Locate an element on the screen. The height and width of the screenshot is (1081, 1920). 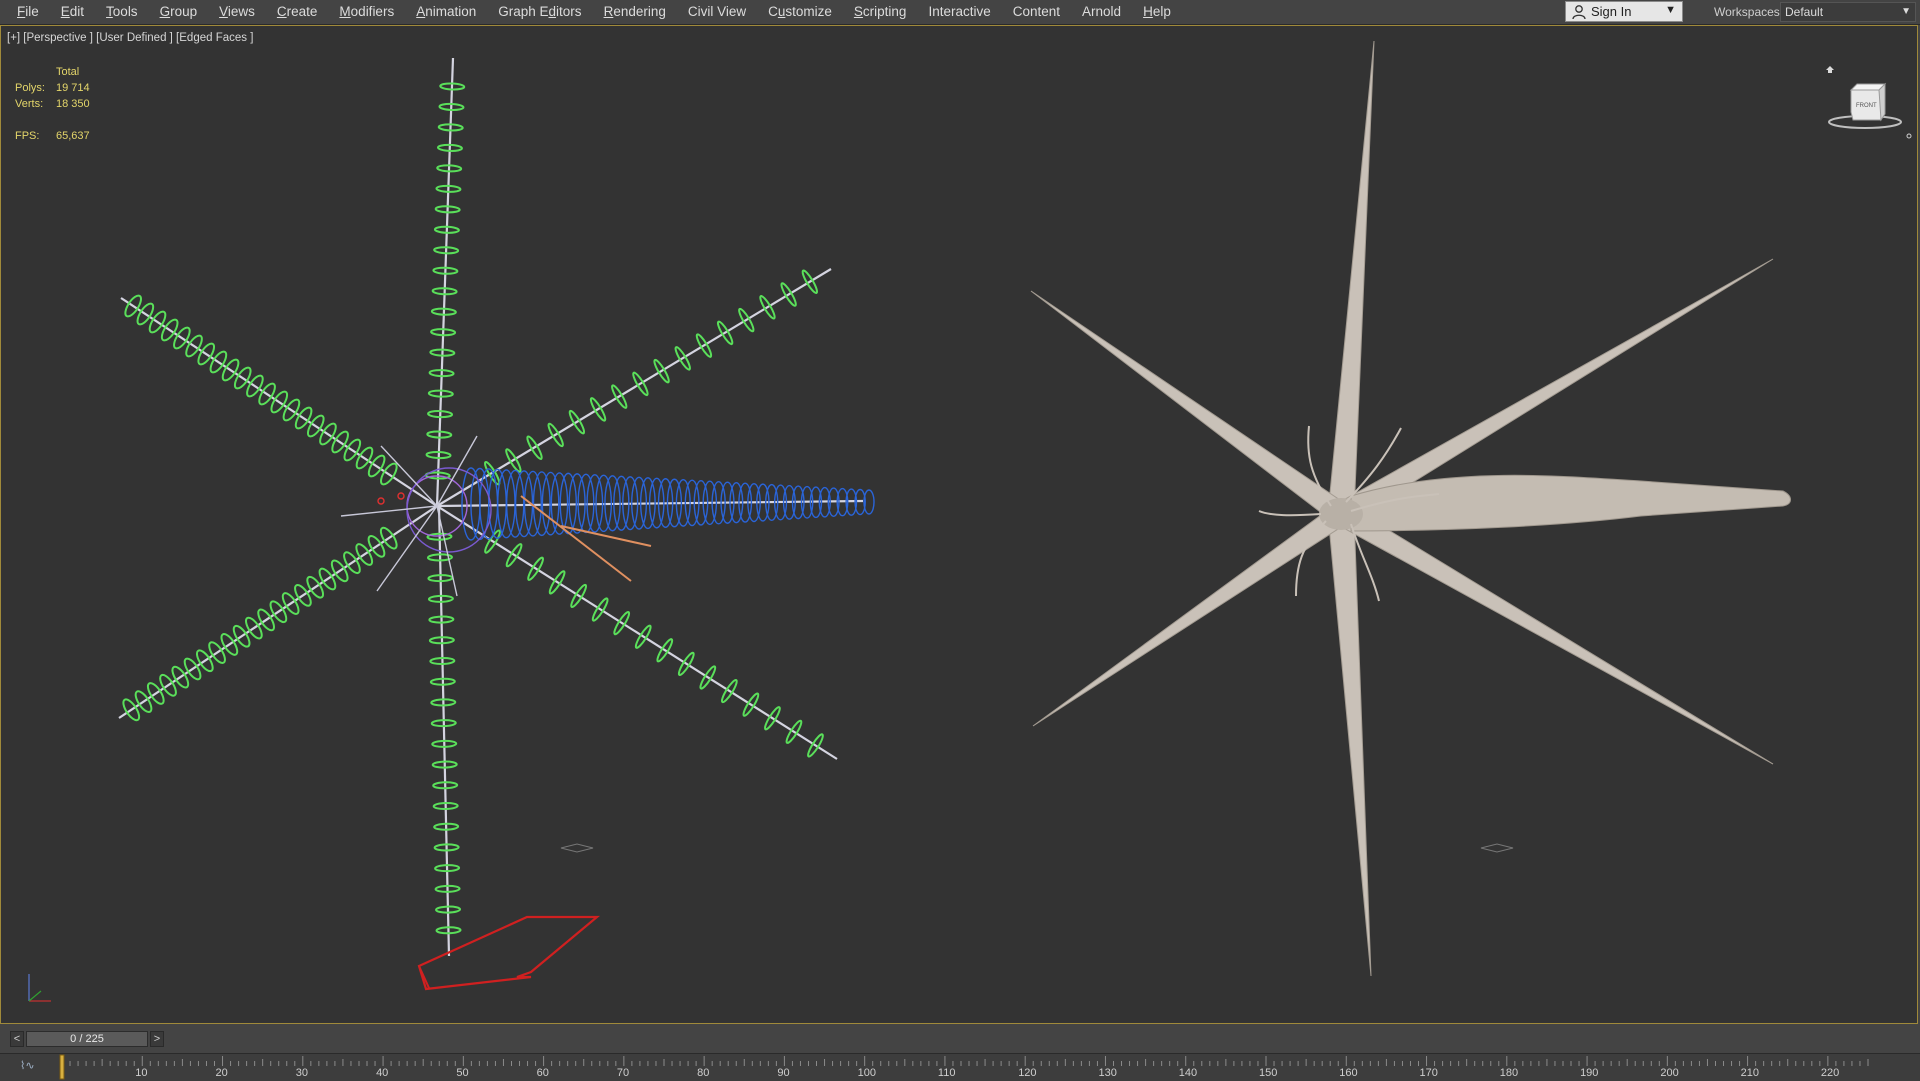
tick-label: 60 is located at coordinates (542, 1073).